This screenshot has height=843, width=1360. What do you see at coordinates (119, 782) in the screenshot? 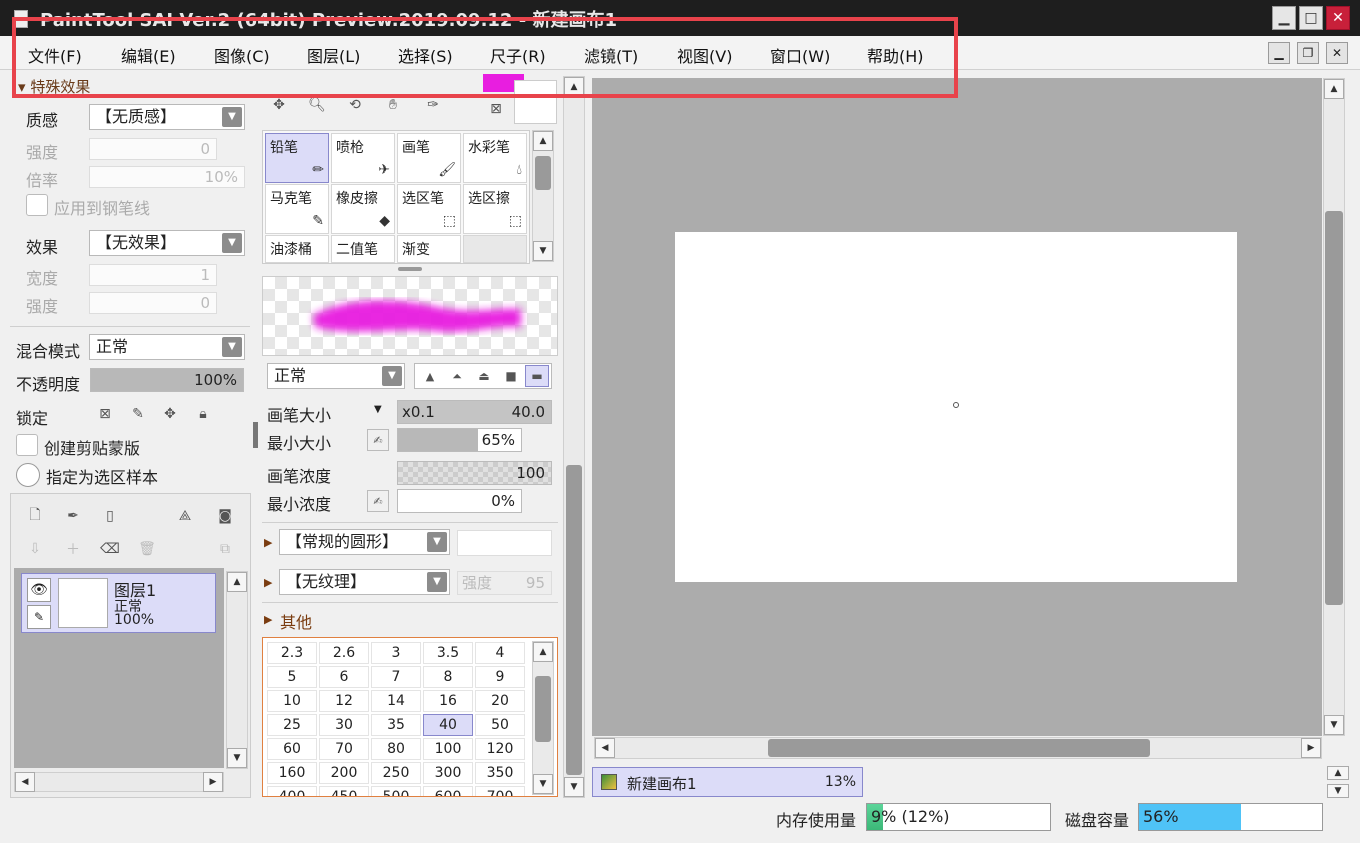
I see `layer-hscrollbar: ◀ ▶` at bounding box center [119, 782].